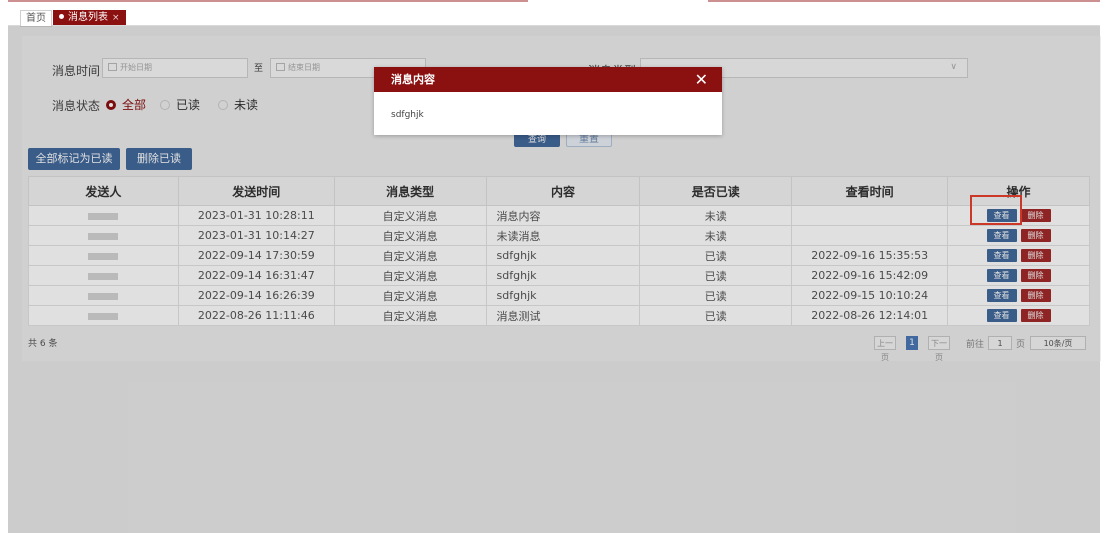  Describe the element at coordinates (701, 79) in the screenshot. I see `close-icon: ✕` at that location.